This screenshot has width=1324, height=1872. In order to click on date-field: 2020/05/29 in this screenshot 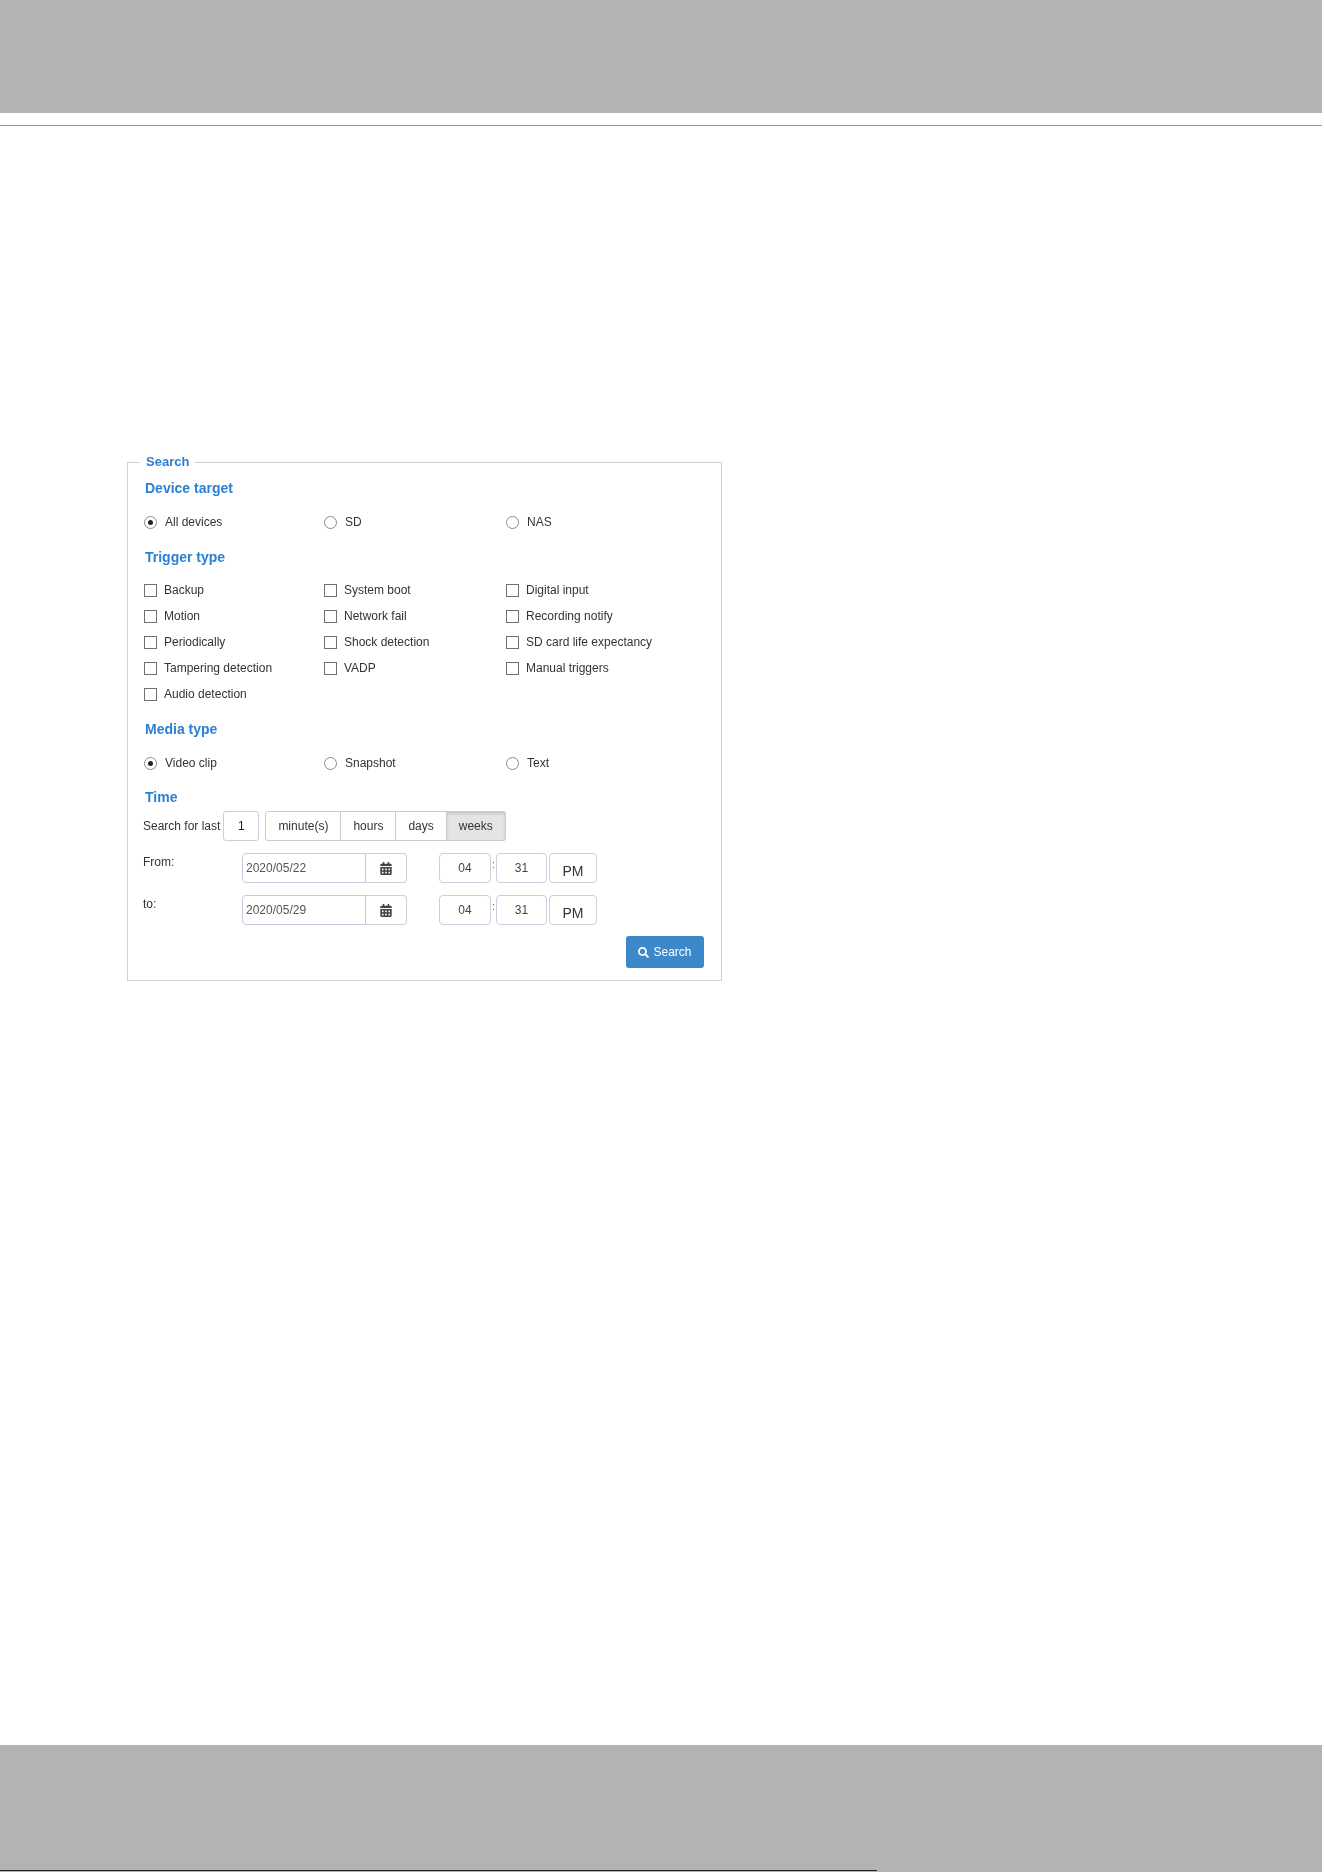, I will do `click(304, 910)`.